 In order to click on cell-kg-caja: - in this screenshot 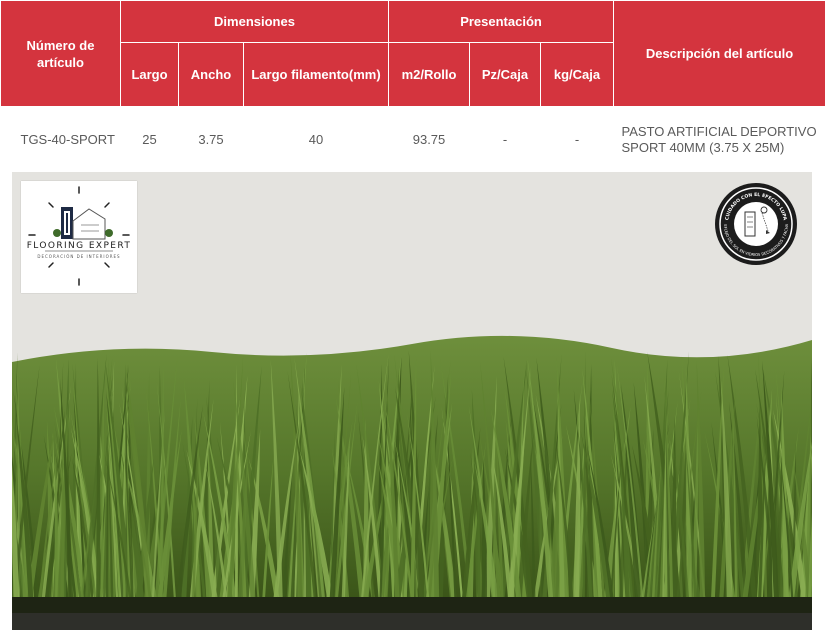, I will do `click(577, 139)`.